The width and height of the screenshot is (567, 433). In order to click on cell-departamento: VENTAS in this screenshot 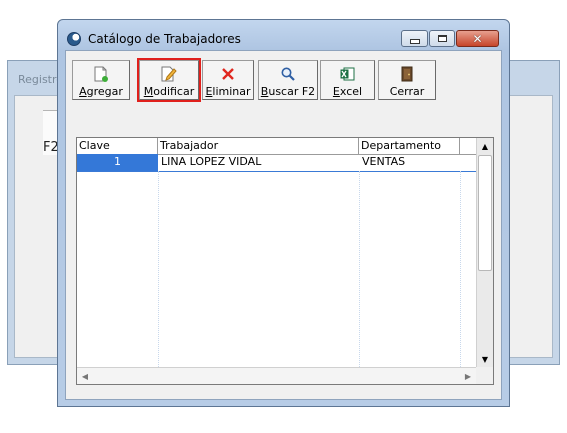, I will do `click(409, 162)`.